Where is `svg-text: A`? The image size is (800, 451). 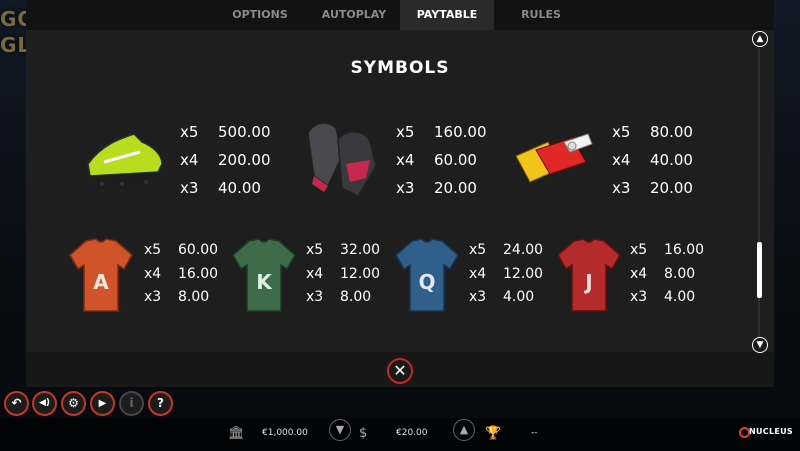 svg-text: A is located at coordinates (101, 282).